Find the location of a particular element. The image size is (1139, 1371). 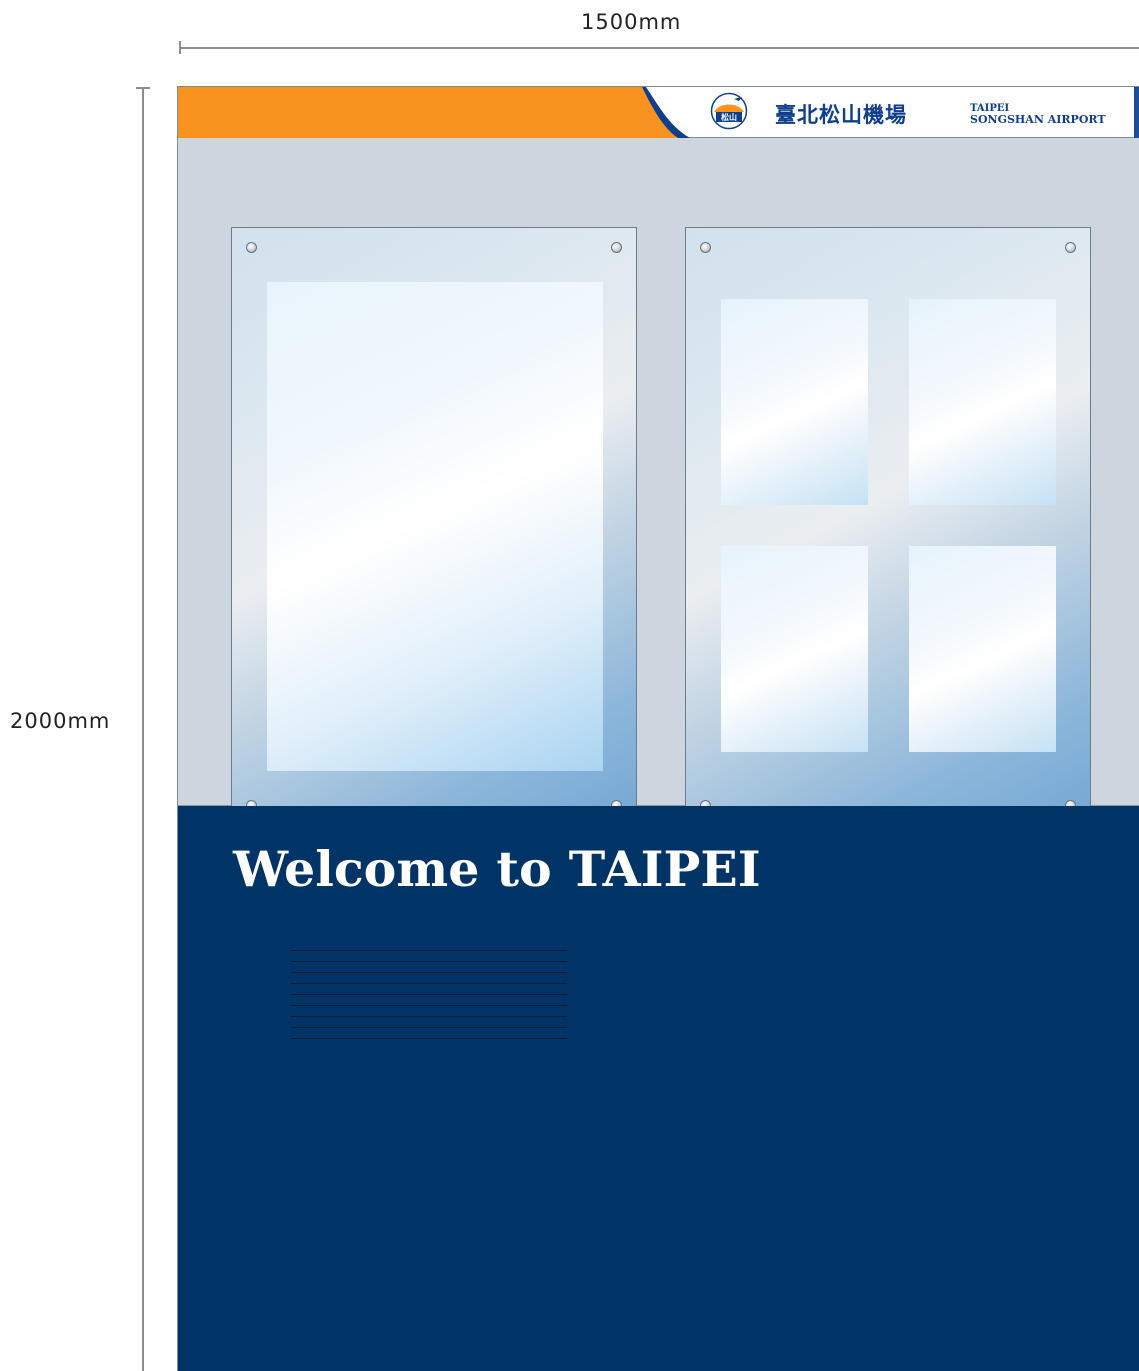

height-dimension-label: 2000mm is located at coordinates (60, 721).